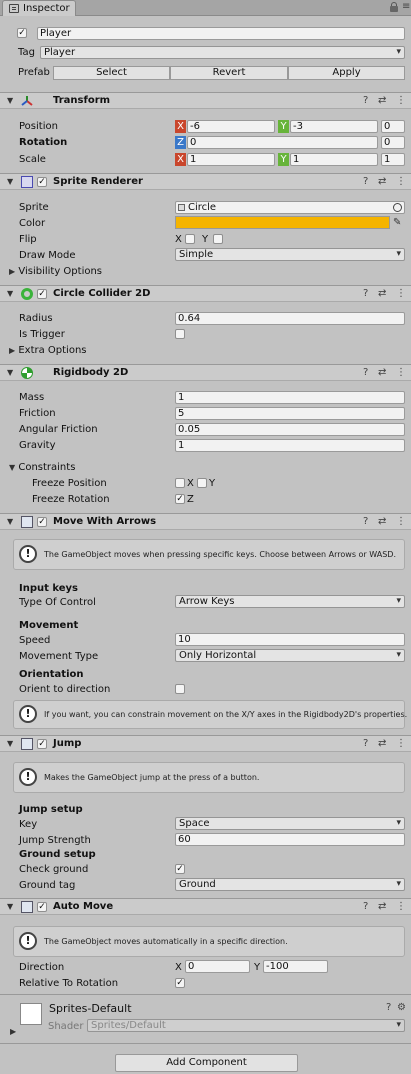  Describe the element at coordinates (180, 689) in the screenshot. I see `orient-to-direction-checkbox` at that location.